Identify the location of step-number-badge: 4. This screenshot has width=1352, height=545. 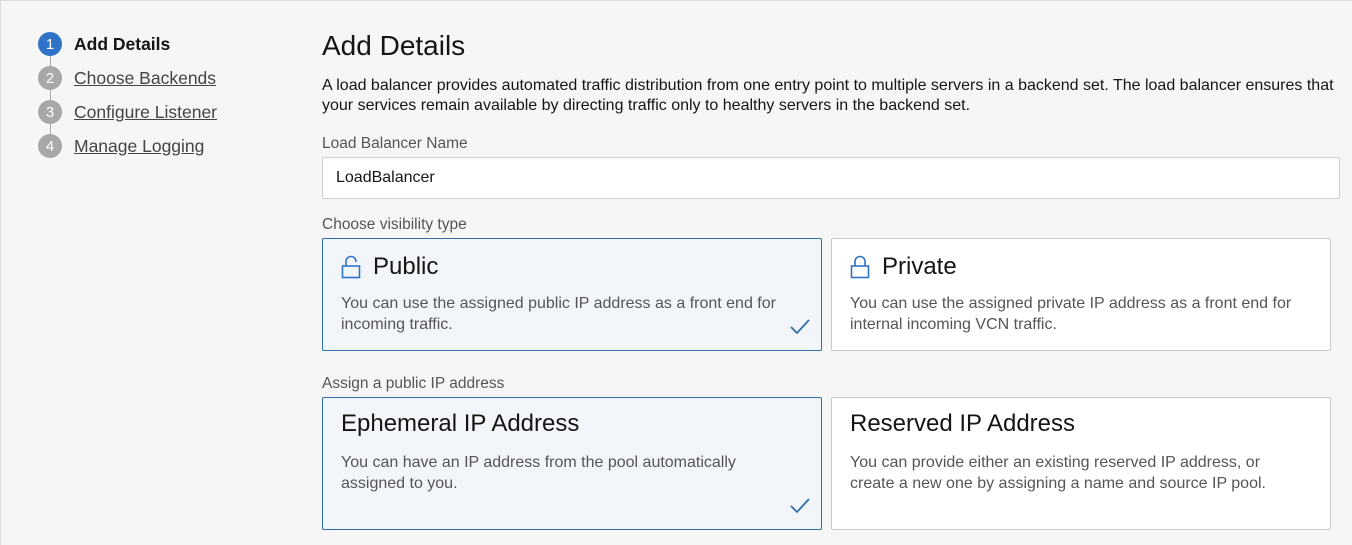
(50, 146).